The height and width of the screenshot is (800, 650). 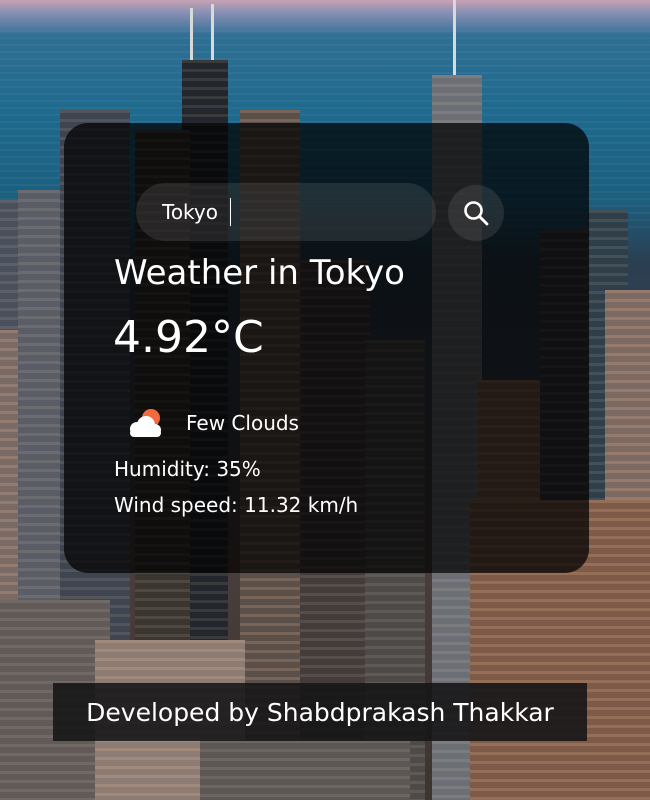 I want to click on search-icon, so click(x=476, y=213).